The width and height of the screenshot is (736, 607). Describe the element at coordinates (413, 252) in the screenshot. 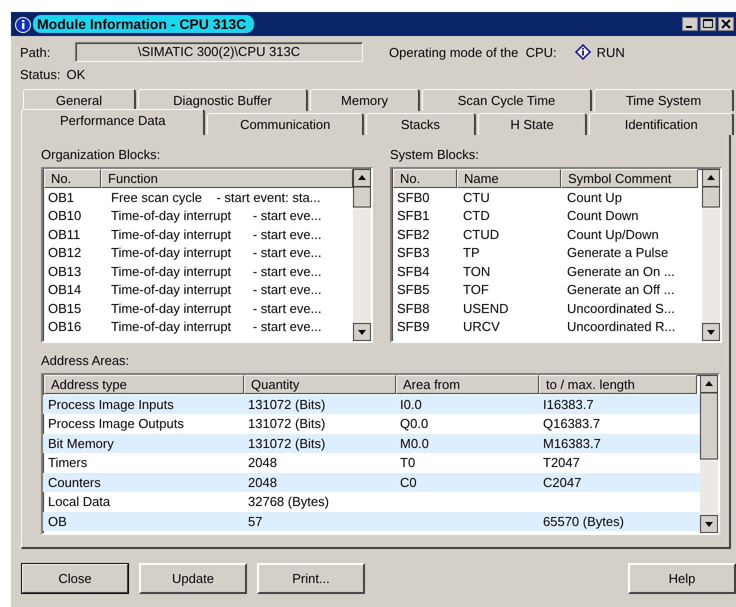

I see `table-cell-text: SFB3` at that location.